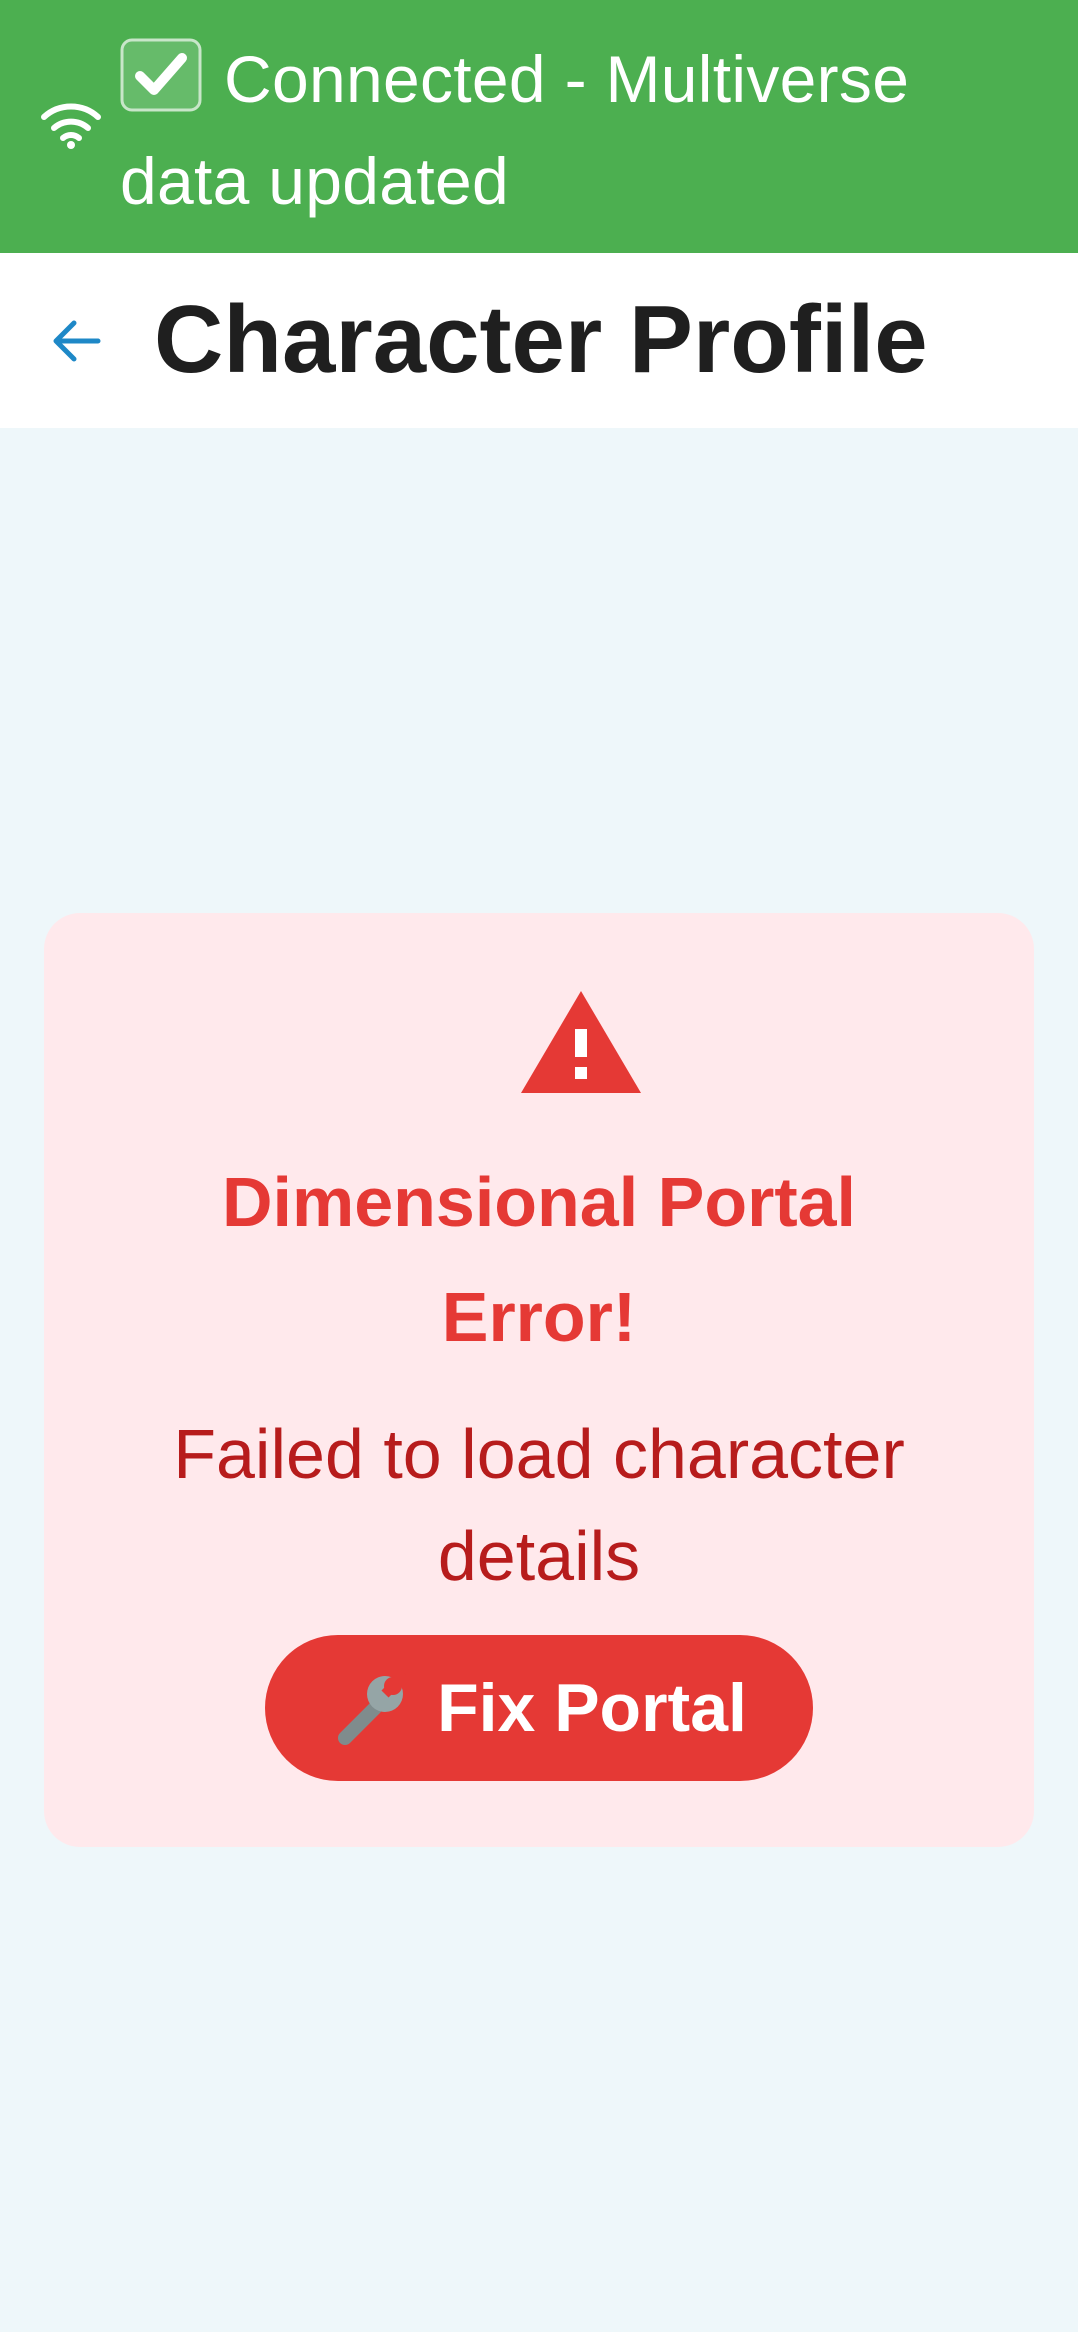  What do you see at coordinates (373, 1707) in the screenshot?
I see `wrench-icon` at bounding box center [373, 1707].